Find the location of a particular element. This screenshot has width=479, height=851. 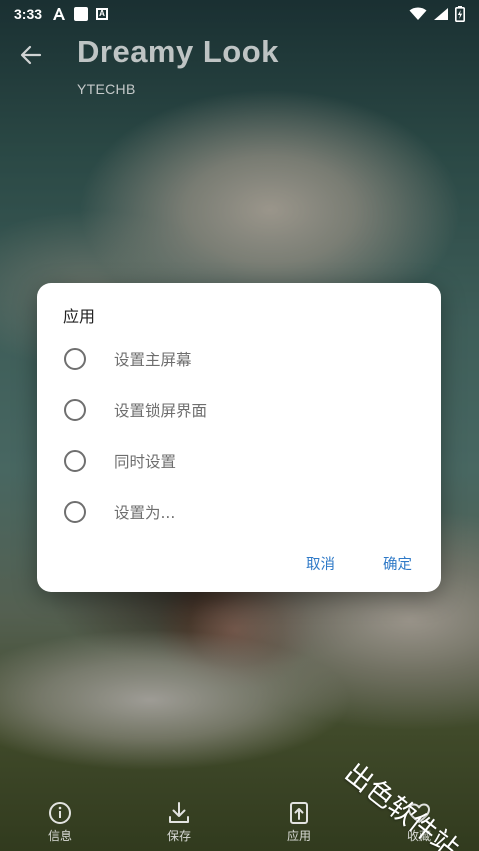

nav-item-apply: 应用 is located at coordinates (299, 823).